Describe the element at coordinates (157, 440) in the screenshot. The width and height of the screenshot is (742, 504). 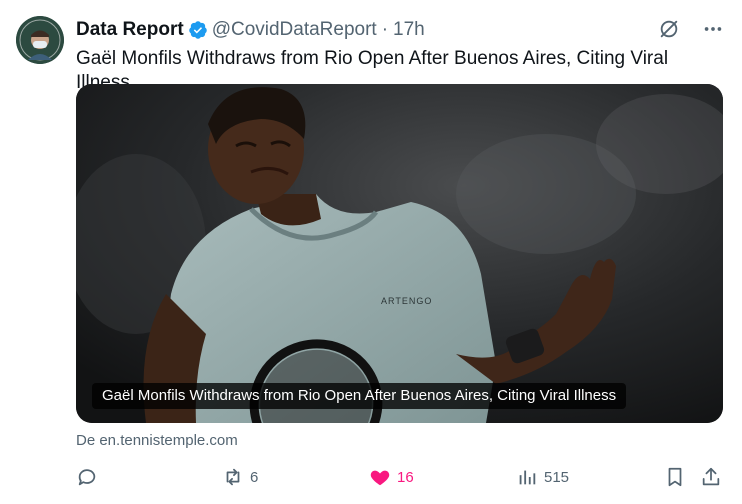
I see `link-source: De en.tennistemple.com` at that location.